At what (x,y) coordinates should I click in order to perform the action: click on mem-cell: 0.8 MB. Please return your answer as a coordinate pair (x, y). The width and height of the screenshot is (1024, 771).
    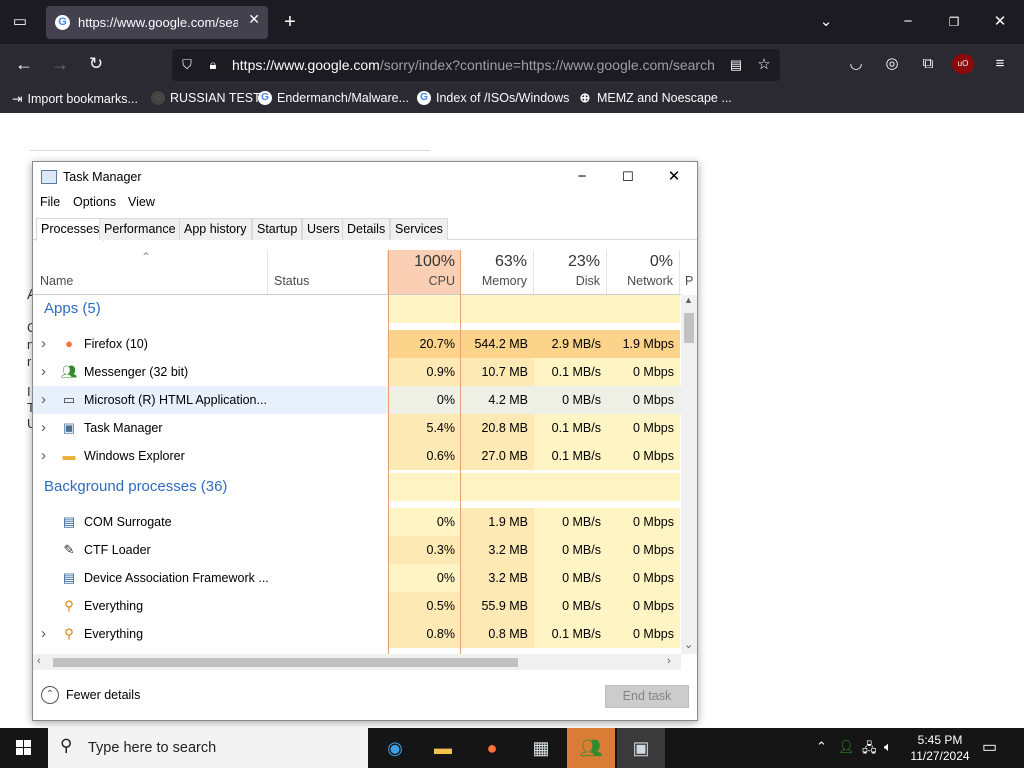
    Looking at the image, I should click on (497, 634).